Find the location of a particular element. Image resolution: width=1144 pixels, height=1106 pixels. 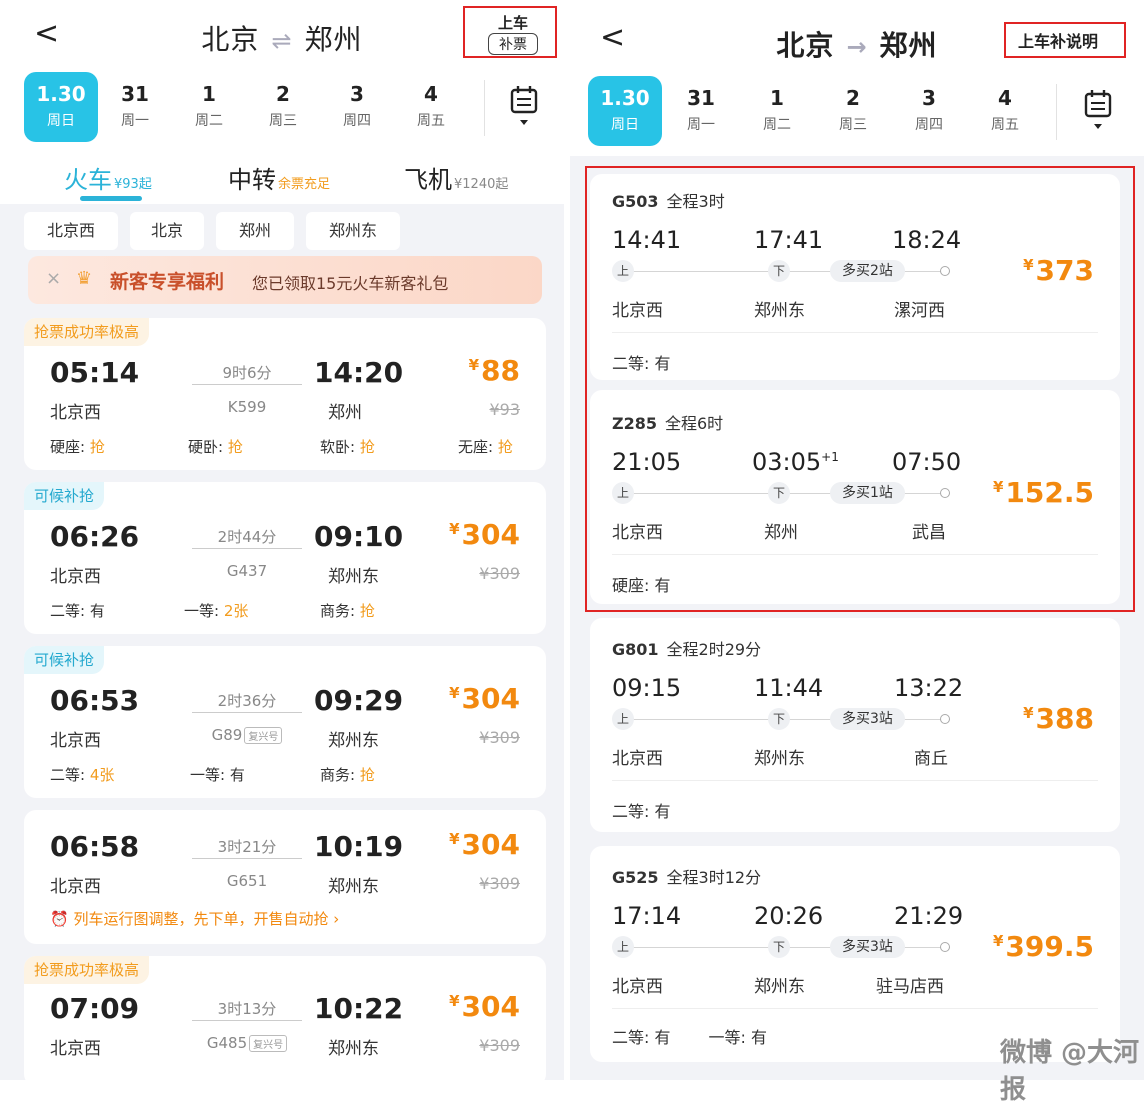

price: ¥399.5 is located at coordinates (1043, 946).